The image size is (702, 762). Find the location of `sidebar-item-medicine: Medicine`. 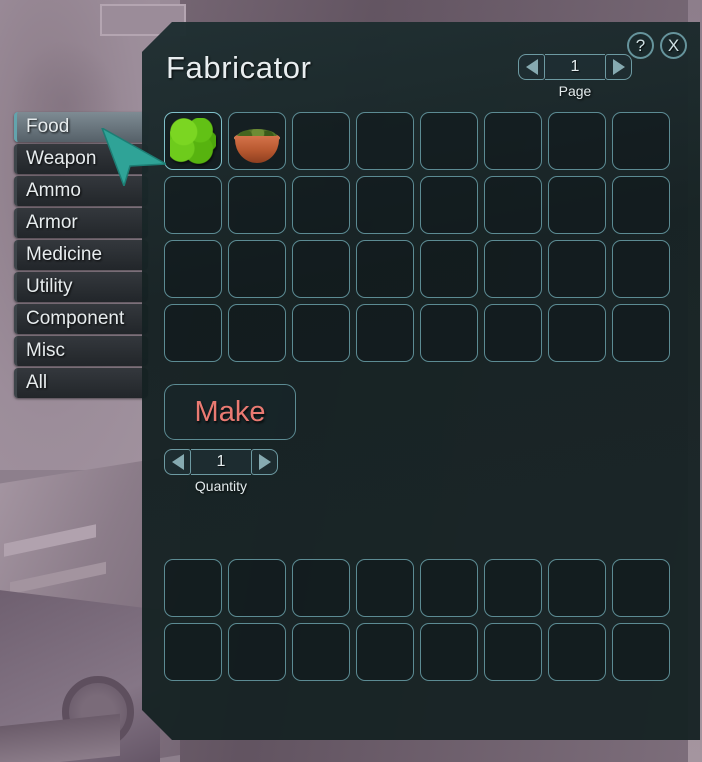

sidebar-item-medicine: Medicine is located at coordinates (81, 255).